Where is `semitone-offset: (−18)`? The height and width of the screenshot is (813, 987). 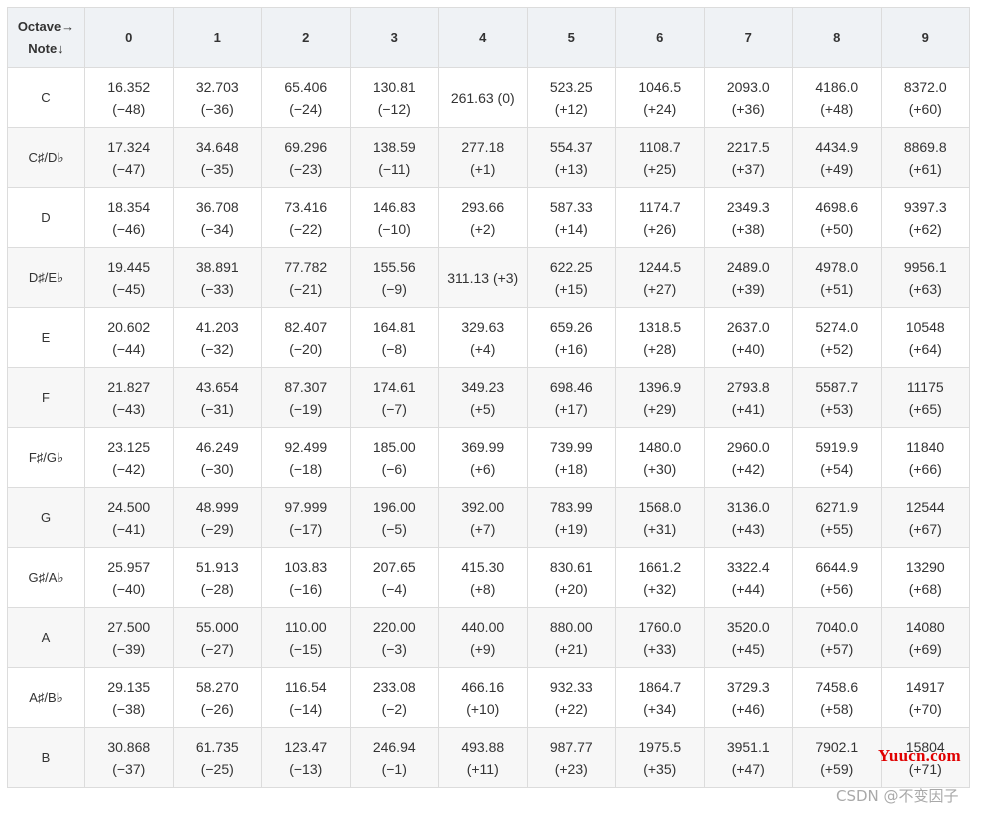
semitone-offset: (−18) is located at coordinates (306, 468).